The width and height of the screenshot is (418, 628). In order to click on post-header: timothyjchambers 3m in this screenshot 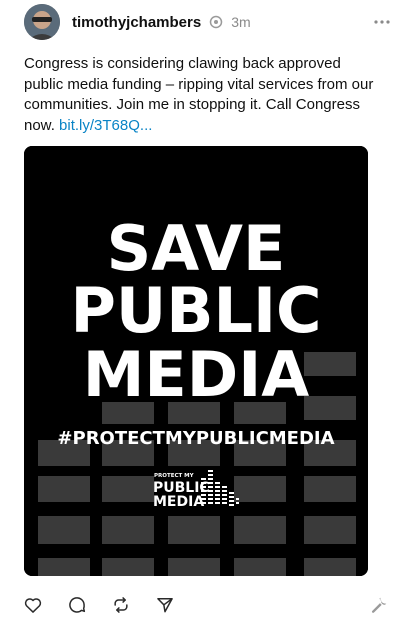, I will do `click(161, 22)`.